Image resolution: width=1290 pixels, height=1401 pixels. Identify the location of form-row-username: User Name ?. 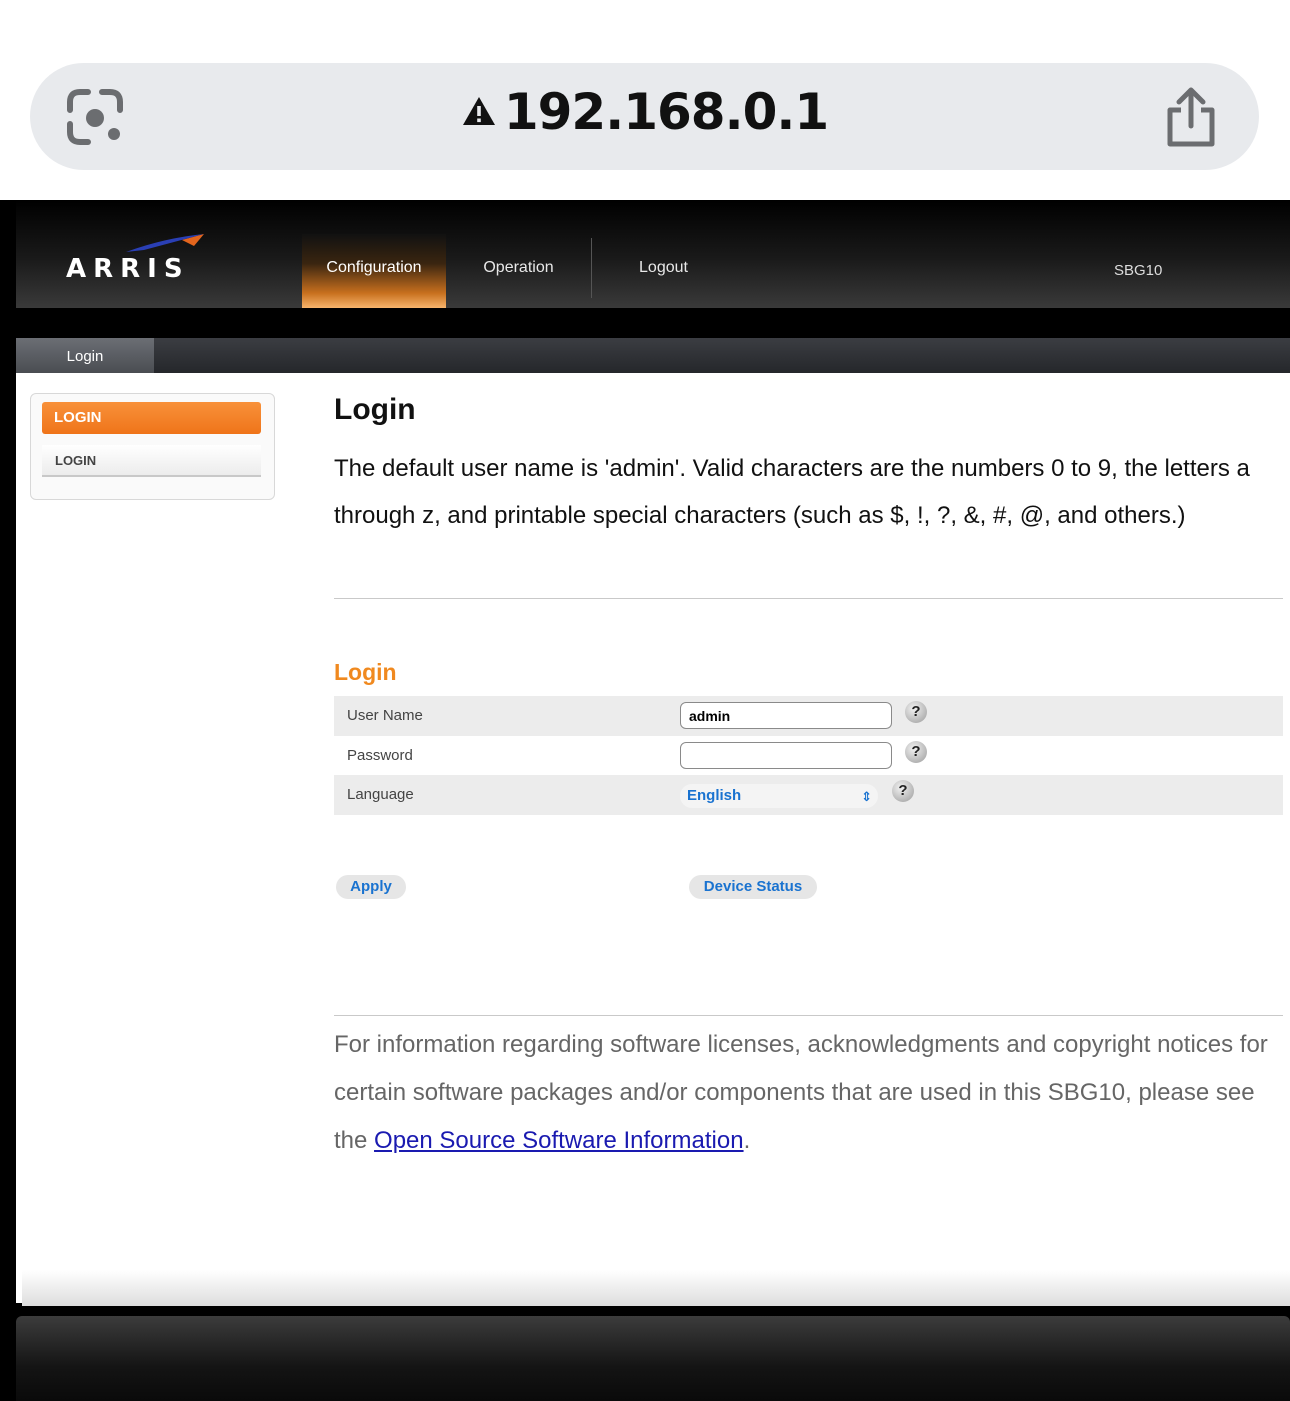
(808, 716).